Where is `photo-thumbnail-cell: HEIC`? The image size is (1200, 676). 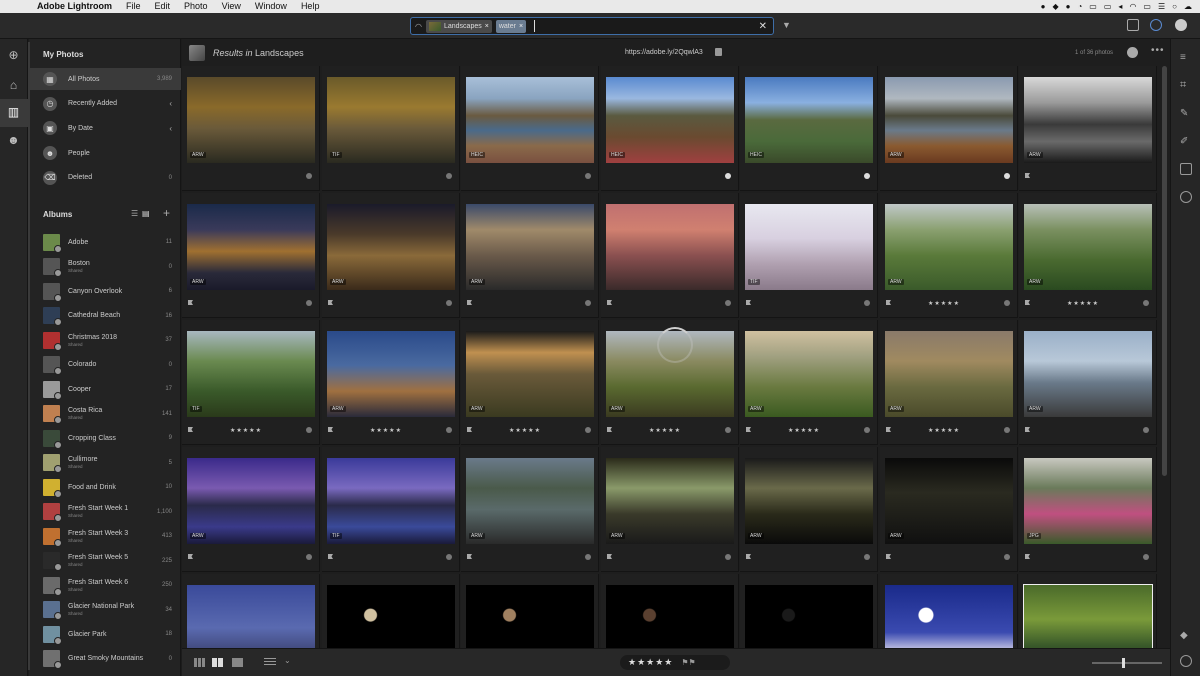
photo-thumbnail-cell: HEIC is located at coordinates (670, 128).